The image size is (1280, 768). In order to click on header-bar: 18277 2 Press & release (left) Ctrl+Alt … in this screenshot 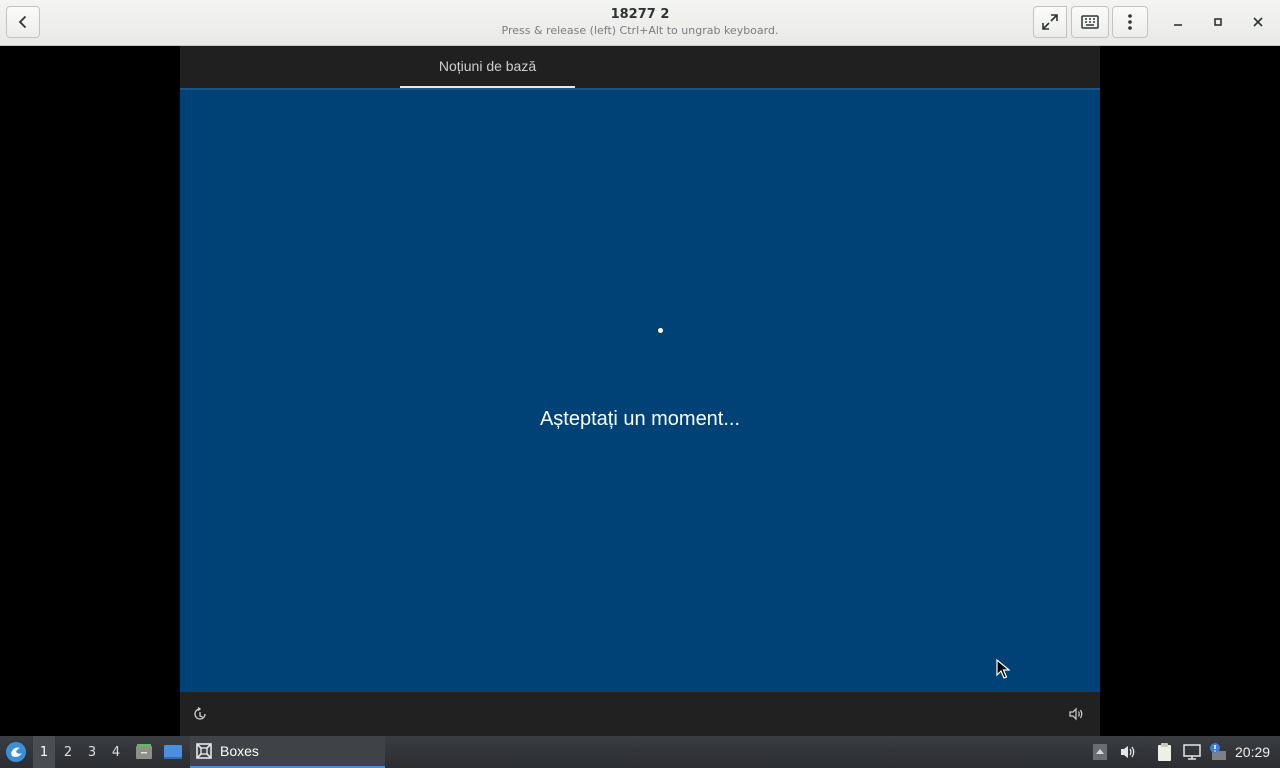, I will do `click(640, 23)`.